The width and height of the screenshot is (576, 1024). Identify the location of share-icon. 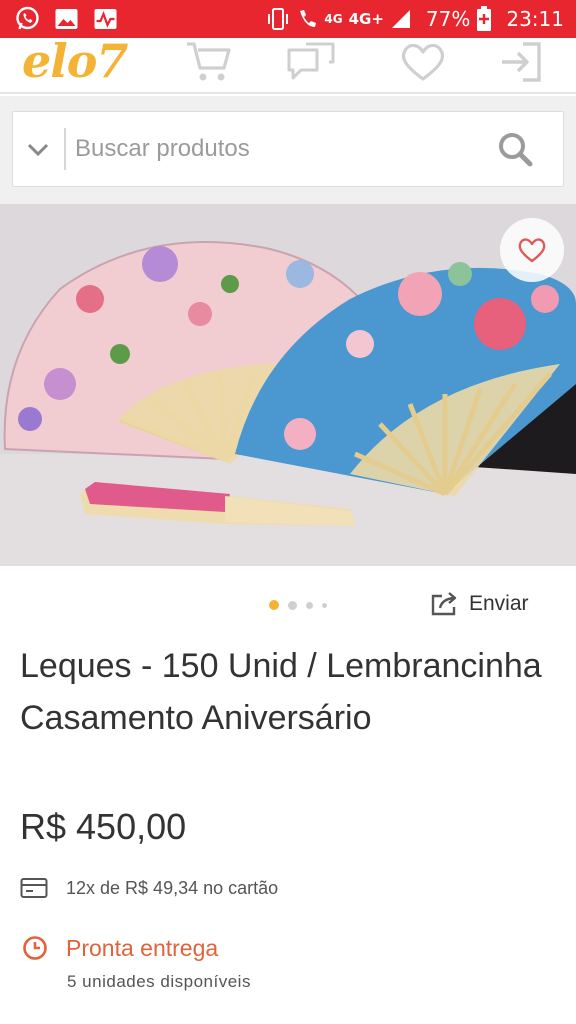
(444, 604).